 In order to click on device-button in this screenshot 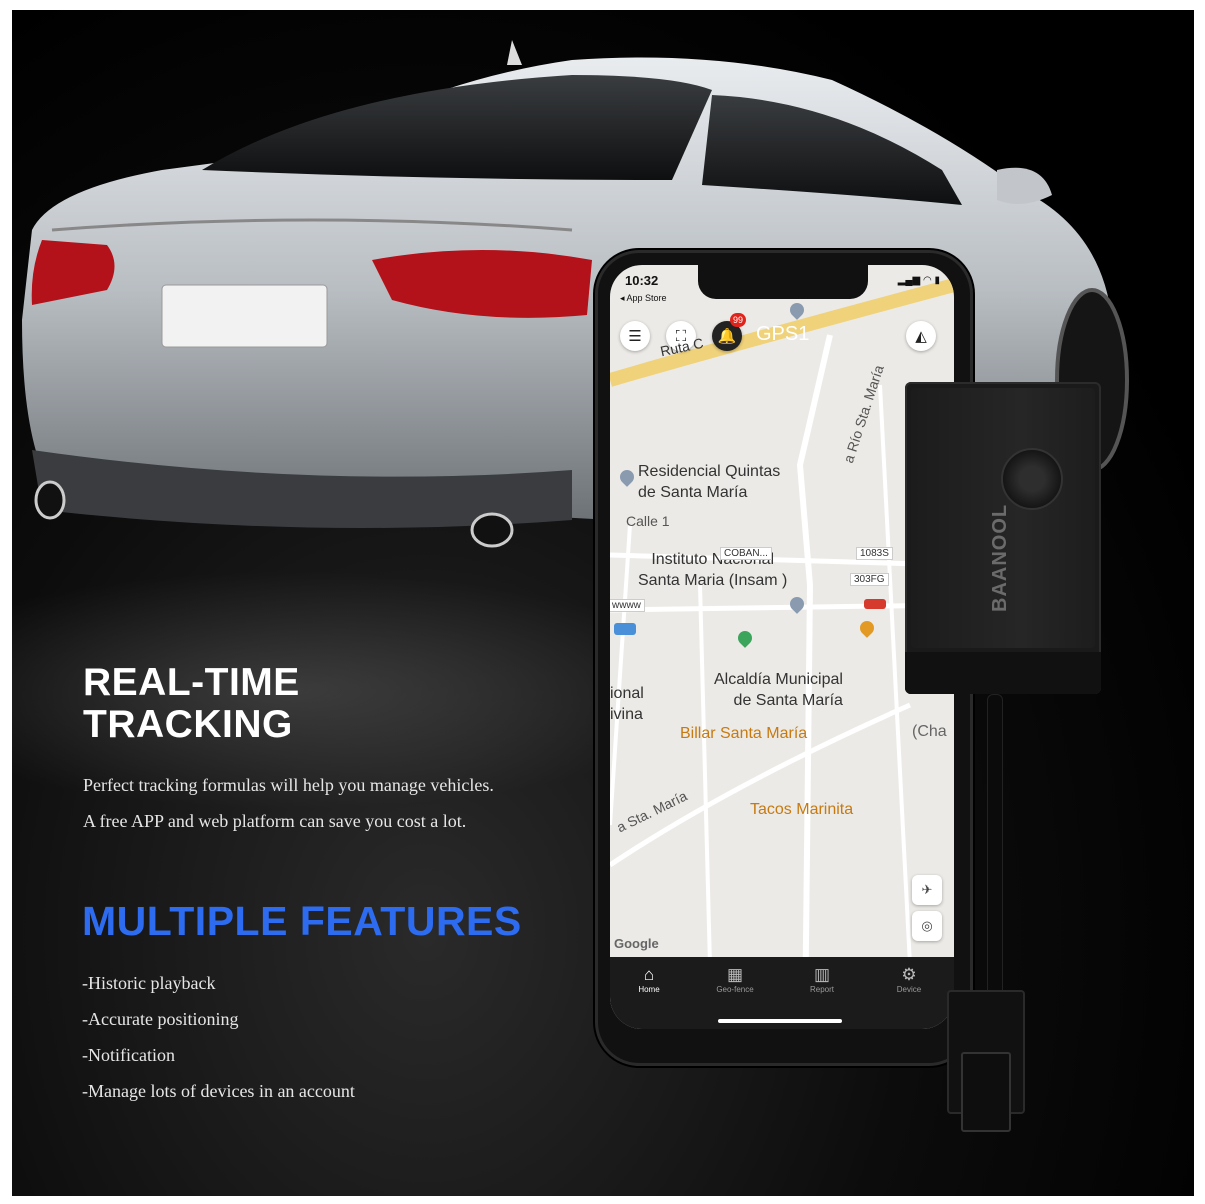, I will do `click(1032, 479)`.